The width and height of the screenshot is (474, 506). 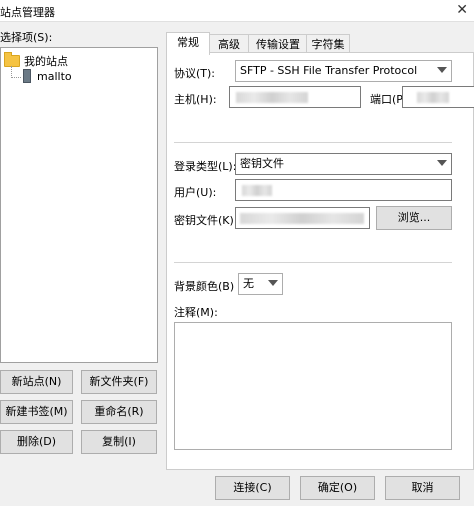 What do you see at coordinates (337, 488) in the screenshot?
I see `ok-button: 确定(O)` at bounding box center [337, 488].